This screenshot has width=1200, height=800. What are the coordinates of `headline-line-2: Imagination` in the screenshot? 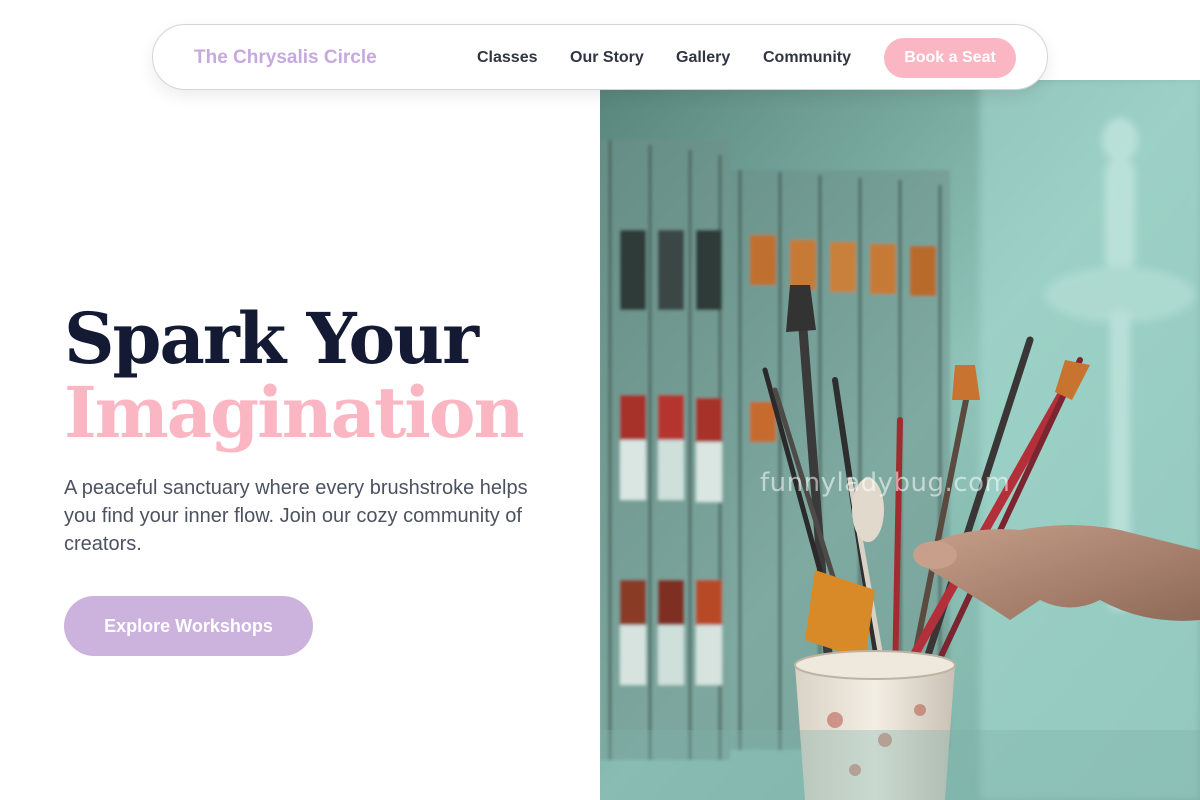 It's located at (294, 412).